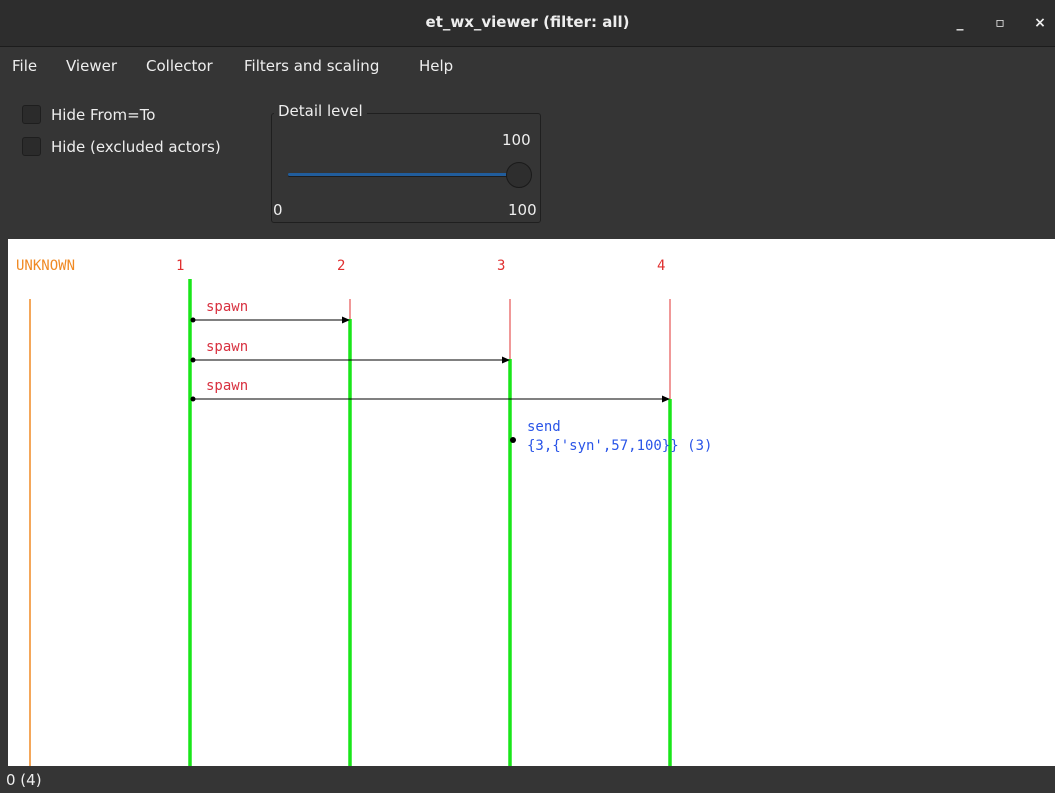  I want to click on hide-from-to-checkbox, so click(31, 114).